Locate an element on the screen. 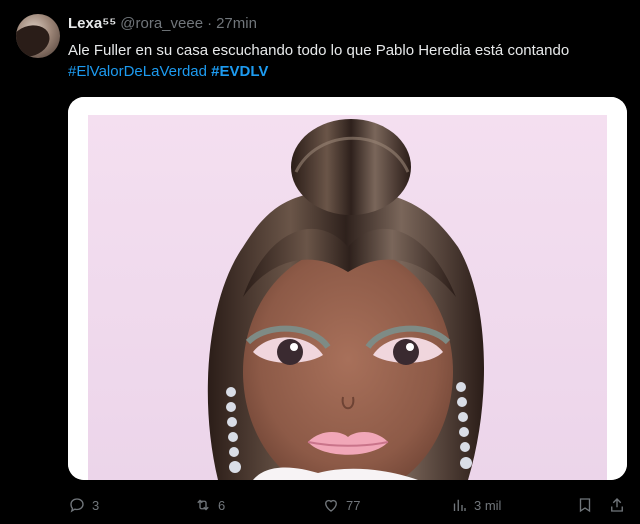 Image resolution: width=640 pixels, height=524 pixels. timestamp: 27min is located at coordinates (236, 23).